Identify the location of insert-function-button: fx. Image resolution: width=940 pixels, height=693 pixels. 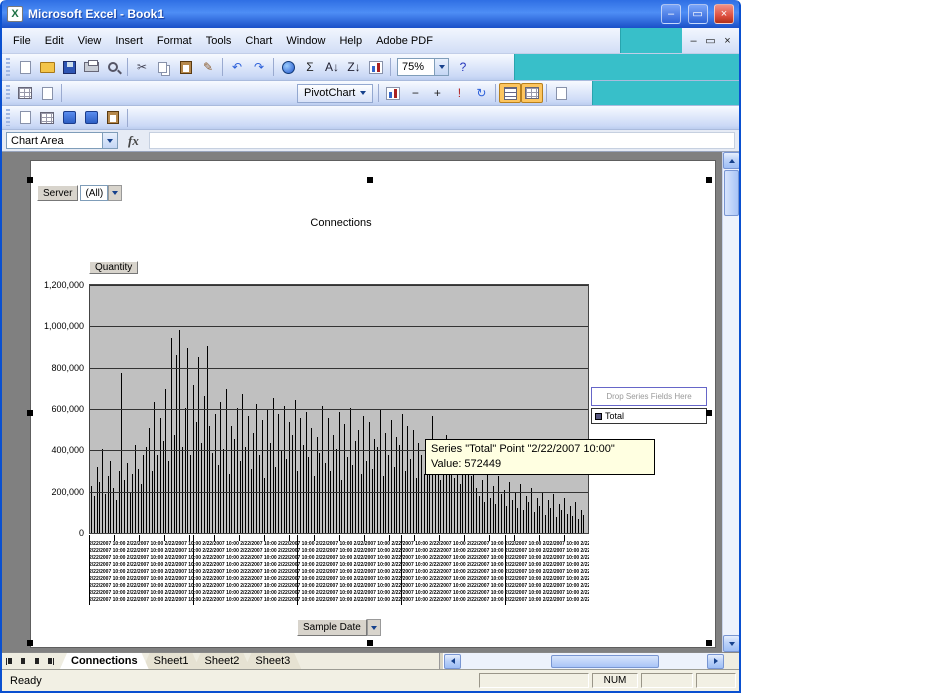
(133, 141).